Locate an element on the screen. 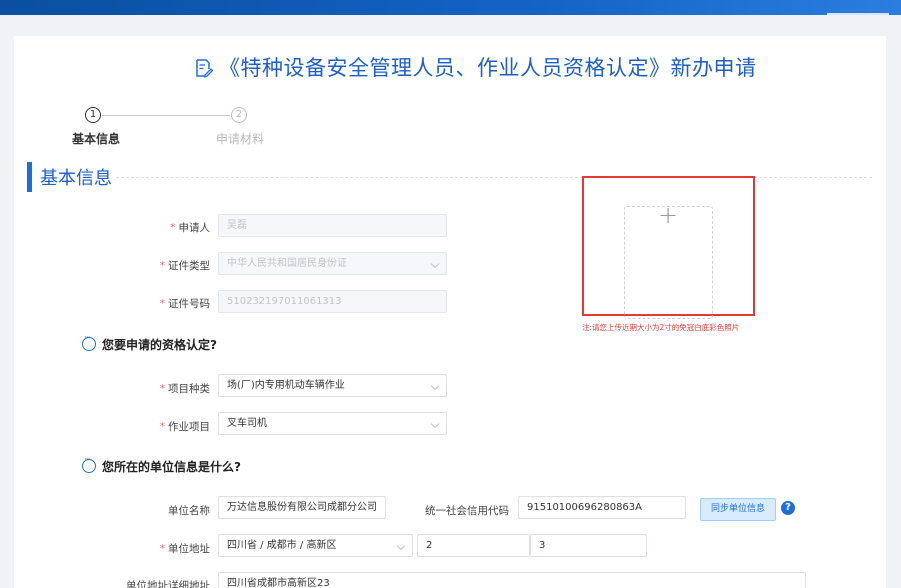 This screenshot has width=901, height=588. section-divider is located at coordinates (494, 177).